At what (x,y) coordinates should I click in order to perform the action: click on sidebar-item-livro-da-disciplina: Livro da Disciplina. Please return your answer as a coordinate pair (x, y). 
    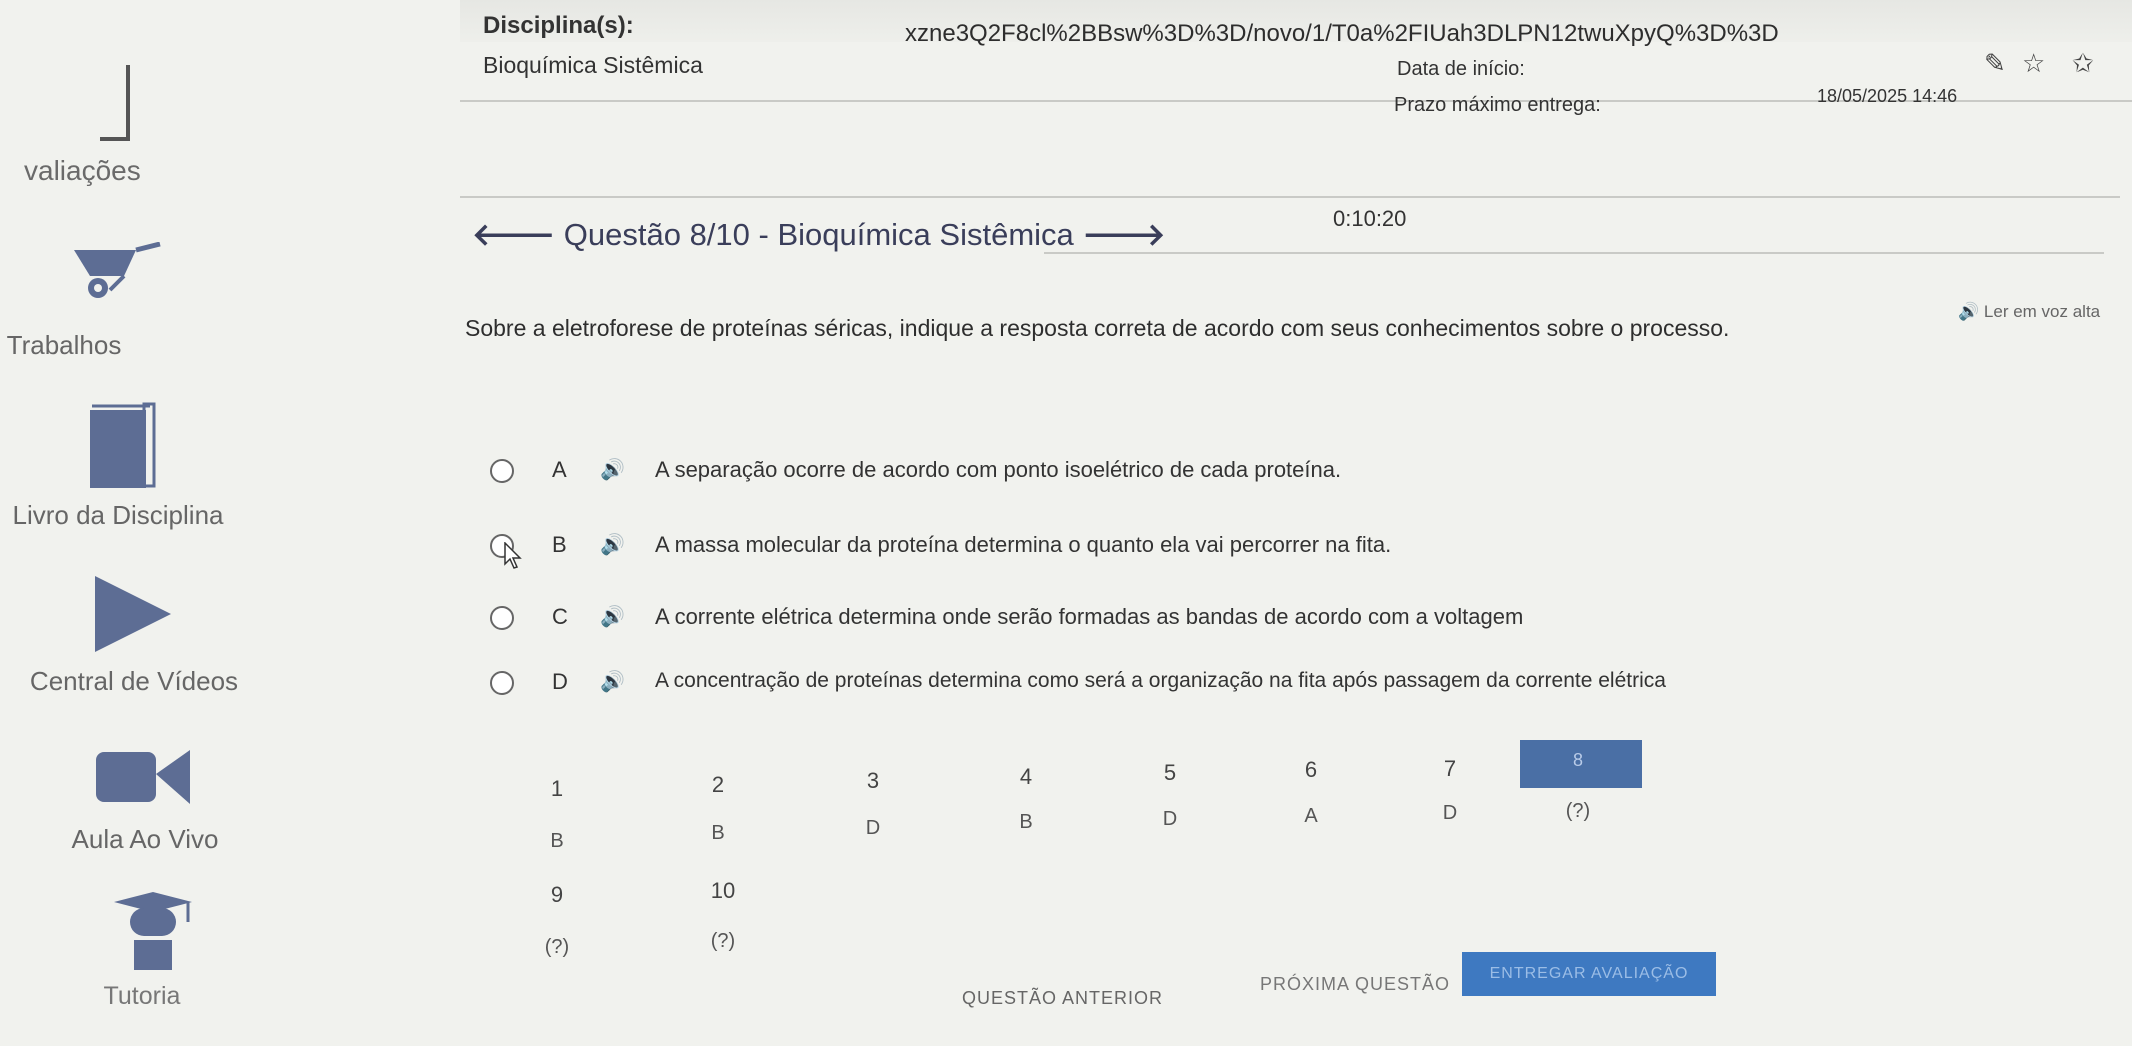
    Looking at the image, I should click on (150, 467).